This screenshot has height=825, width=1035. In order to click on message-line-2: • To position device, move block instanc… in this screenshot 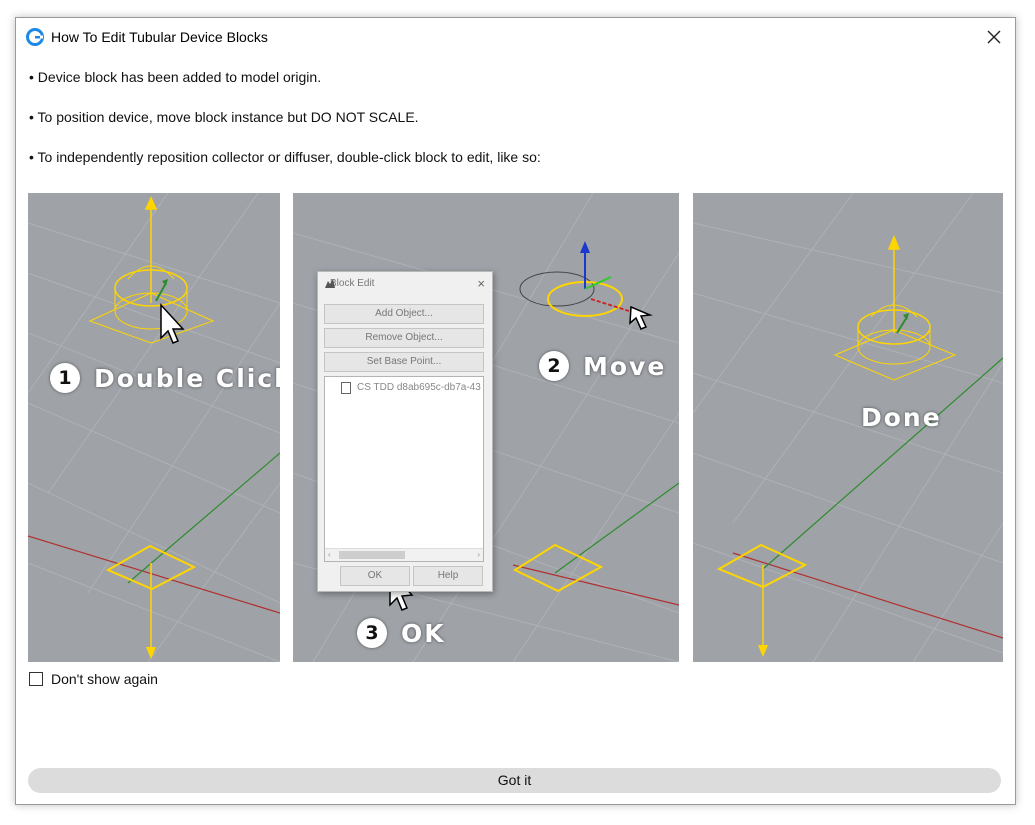, I will do `click(224, 117)`.